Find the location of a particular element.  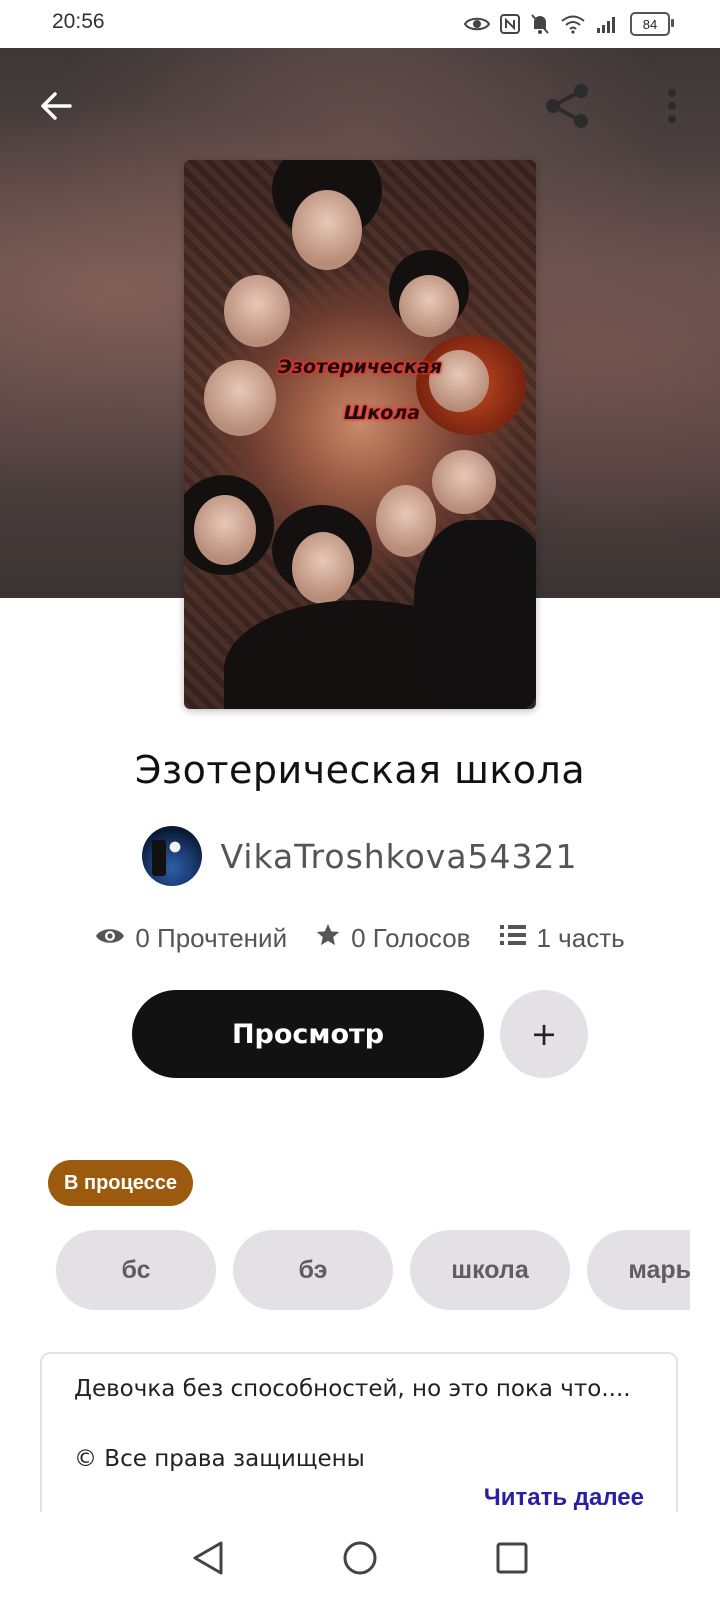

reads-count: 0 Прочтений is located at coordinates (211, 938).